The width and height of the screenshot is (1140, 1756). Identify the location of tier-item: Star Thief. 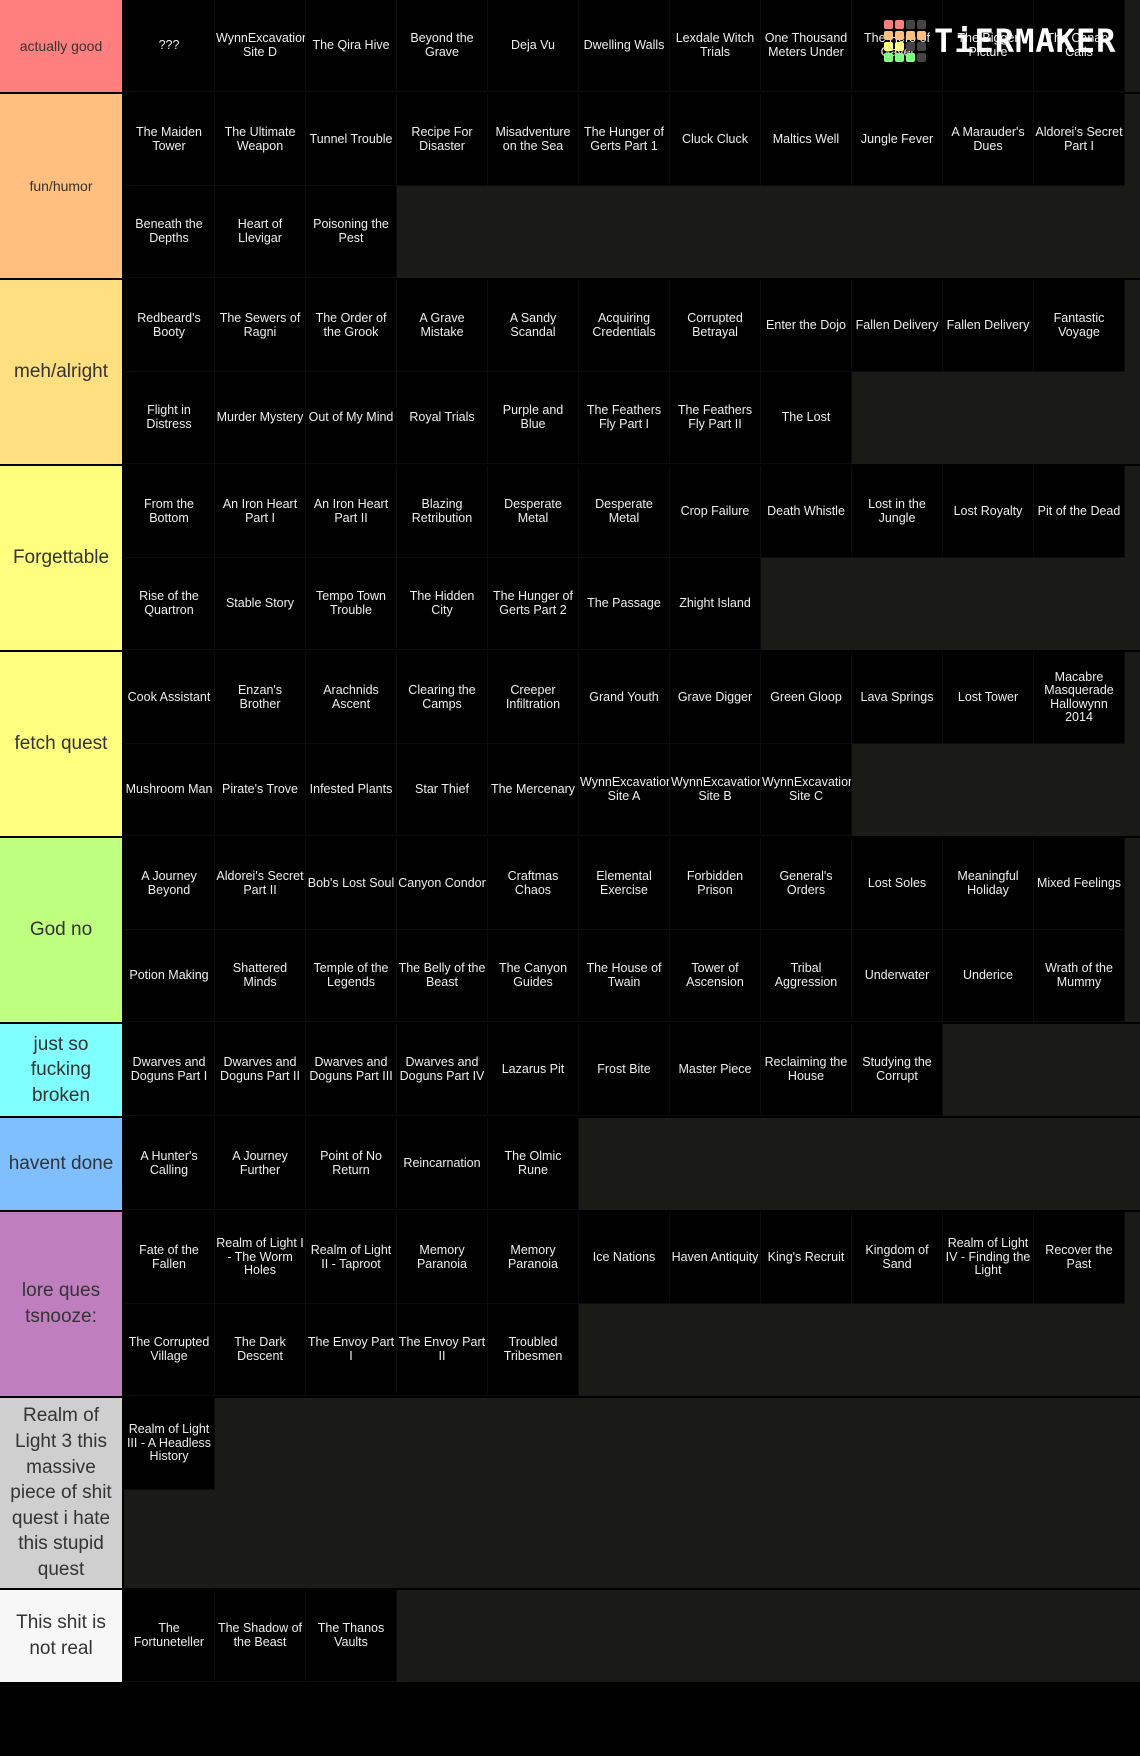
(442, 790).